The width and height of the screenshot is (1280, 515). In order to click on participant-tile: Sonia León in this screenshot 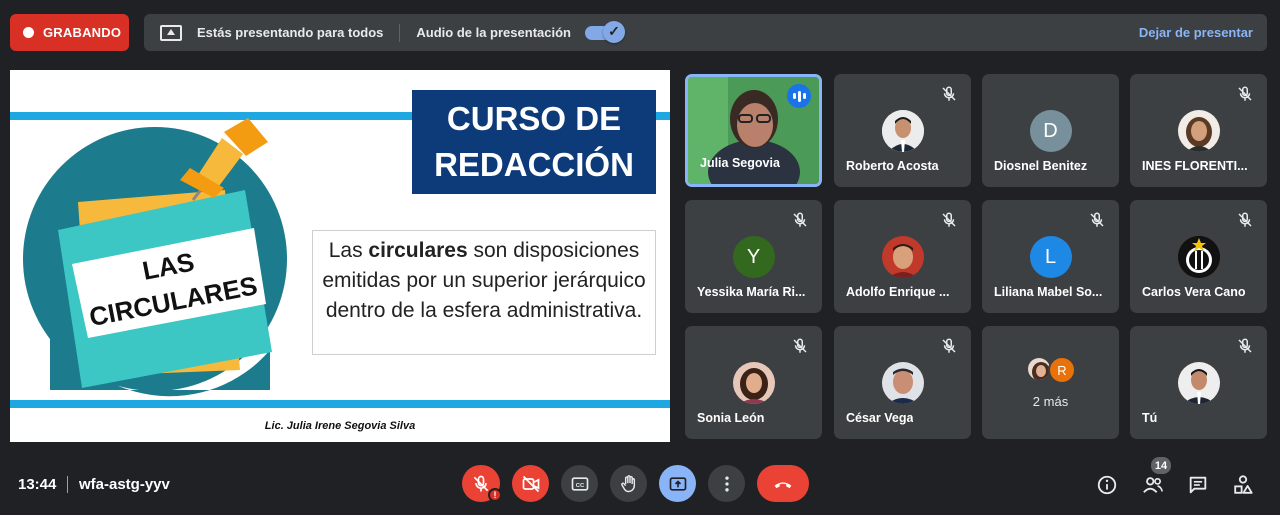, I will do `click(753, 382)`.